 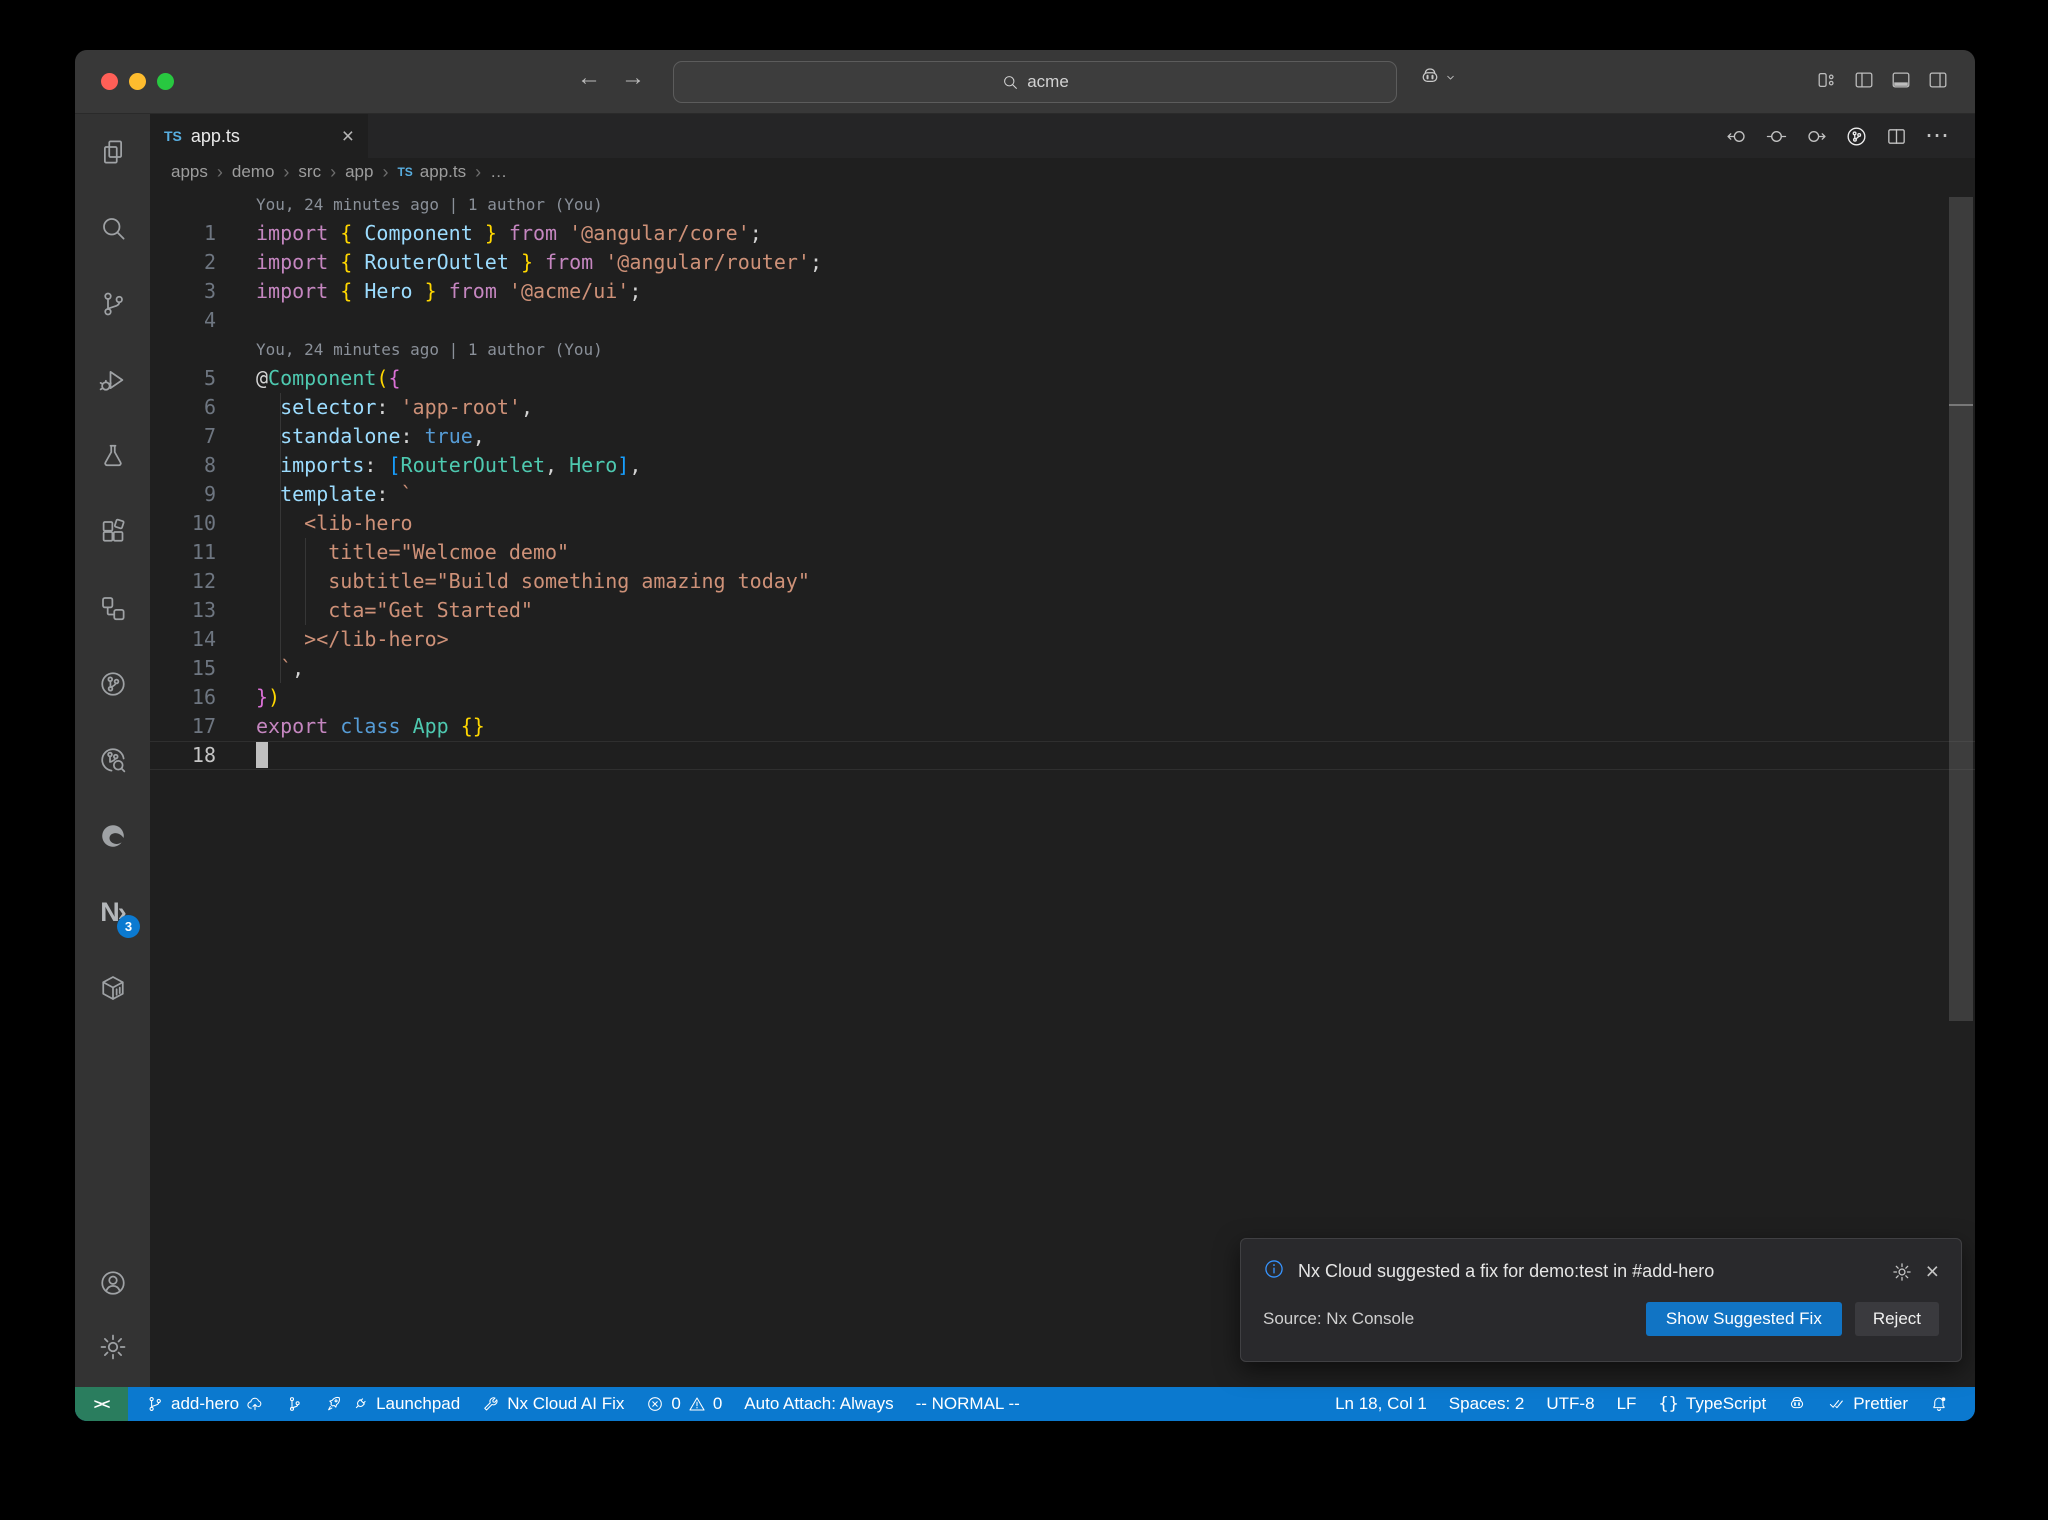 What do you see at coordinates (112, 228) in the screenshot?
I see `activity-item-search` at bounding box center [112, 228].